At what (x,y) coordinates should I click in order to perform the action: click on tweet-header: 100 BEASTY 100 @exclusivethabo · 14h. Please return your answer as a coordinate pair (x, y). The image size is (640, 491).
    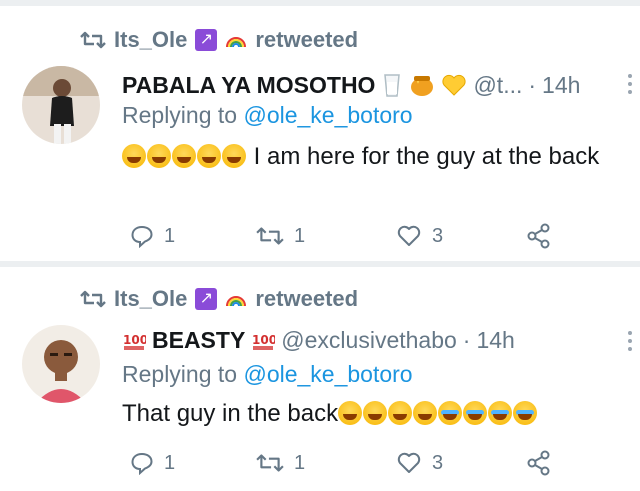
    Looking at the image, I should click on (318, 340).